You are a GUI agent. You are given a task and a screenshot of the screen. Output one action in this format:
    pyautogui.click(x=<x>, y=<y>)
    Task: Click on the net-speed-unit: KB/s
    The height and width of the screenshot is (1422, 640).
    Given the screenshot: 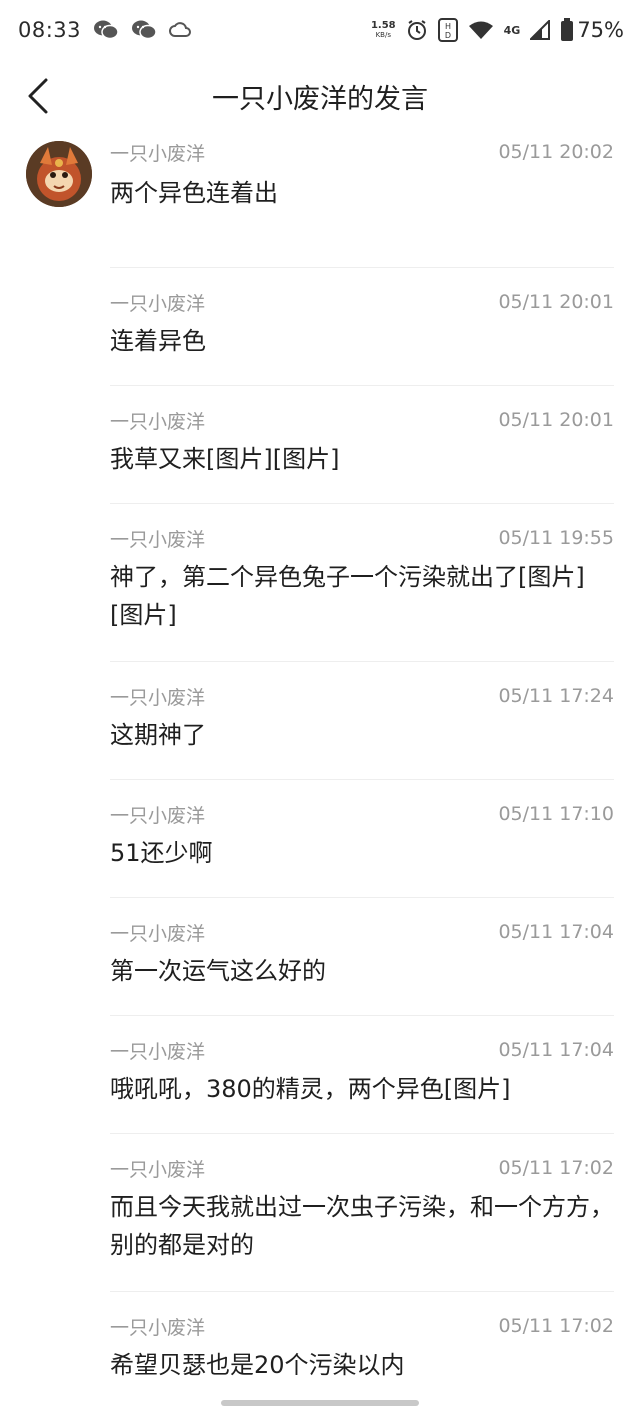 What is the action you would take?
    pyautogui.click(x=383, y=35)
    